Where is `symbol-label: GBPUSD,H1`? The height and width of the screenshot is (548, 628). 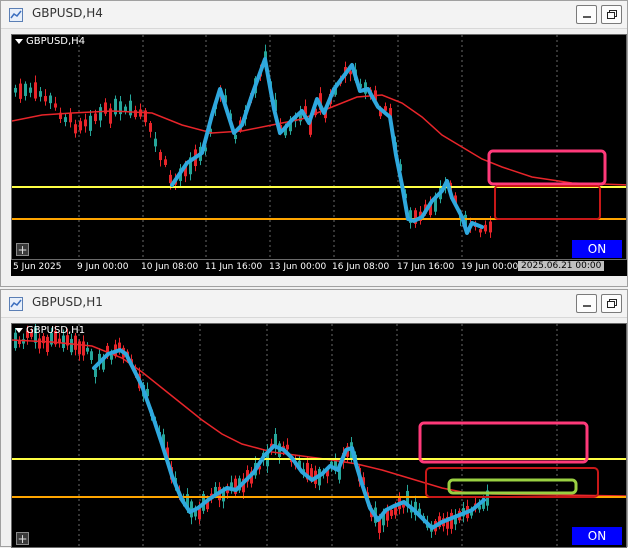
symbol-label: GBPUSD,H1 is located at coordinates (50, 330).